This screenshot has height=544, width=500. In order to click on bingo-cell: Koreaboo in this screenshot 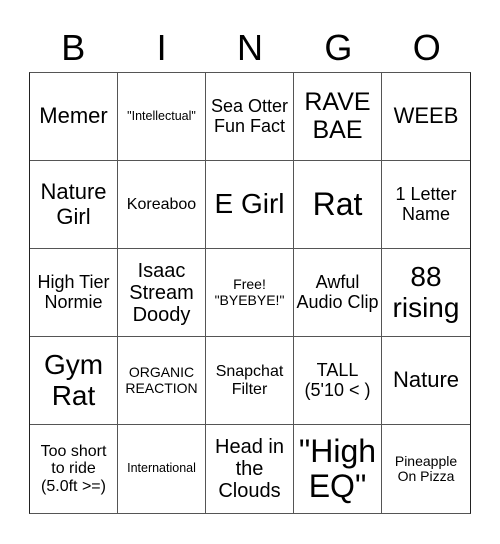, I will do `click(162, 205)`.